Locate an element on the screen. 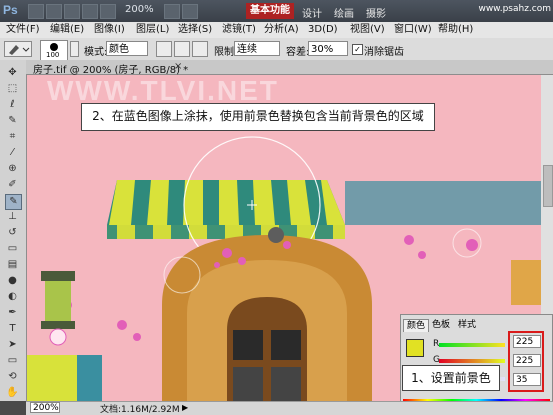  clone-stamp-tool-icon: ⊥ is located at coordinates (12, 217).